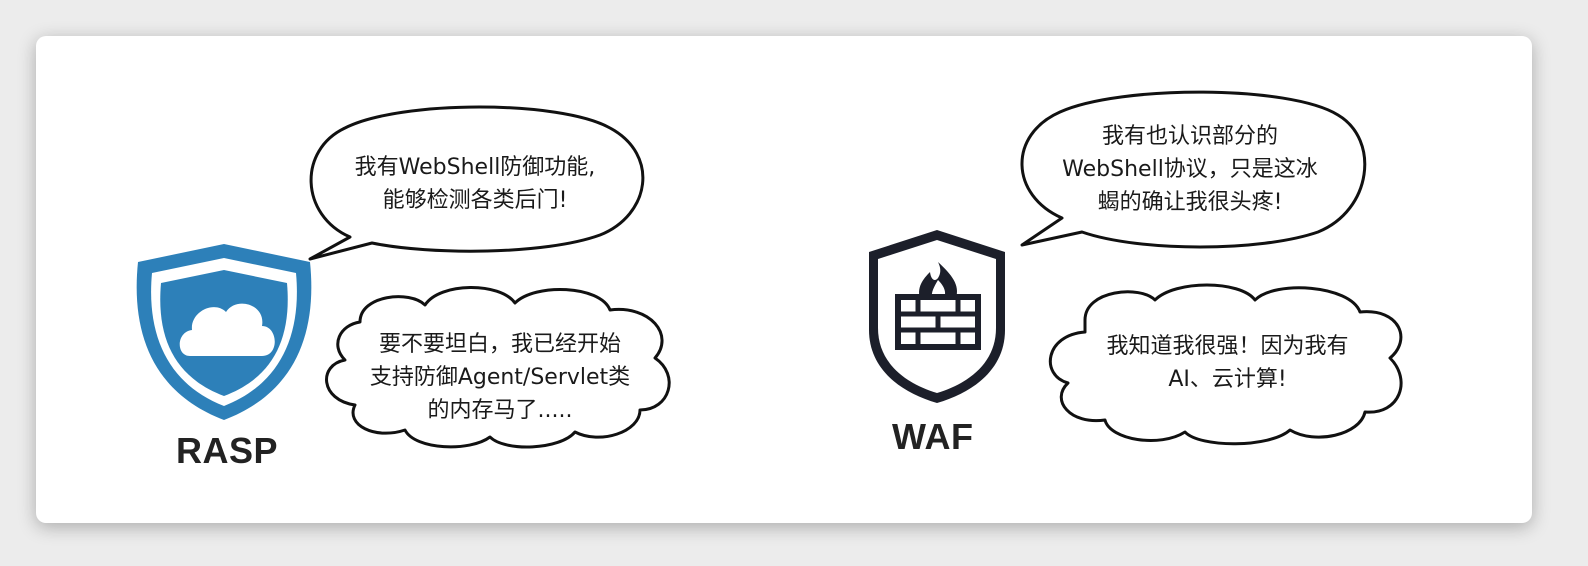 Image resolution: width=1588 pixels, height=566 pixels. What do you see at coordinates (1227, 379) in the screenshot?
I see `waf-thought-line: AI、云计算!` at bounding box center [1227, 379].